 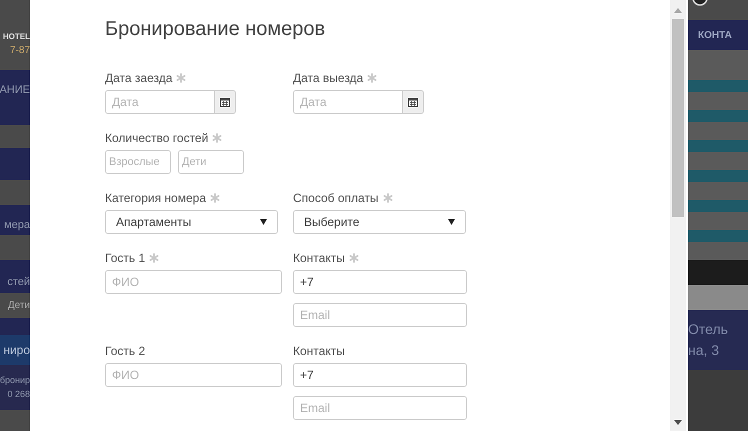 I want to click on nav-text: КОНТА, so click(x=715, y=35).